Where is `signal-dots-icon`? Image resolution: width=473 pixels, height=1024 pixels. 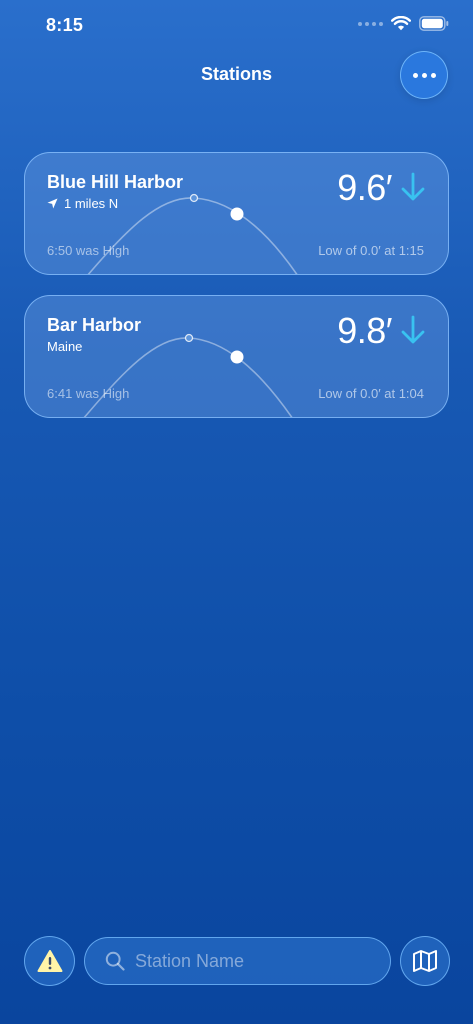 signal-dots-icon is located at coordinates (370, 23).